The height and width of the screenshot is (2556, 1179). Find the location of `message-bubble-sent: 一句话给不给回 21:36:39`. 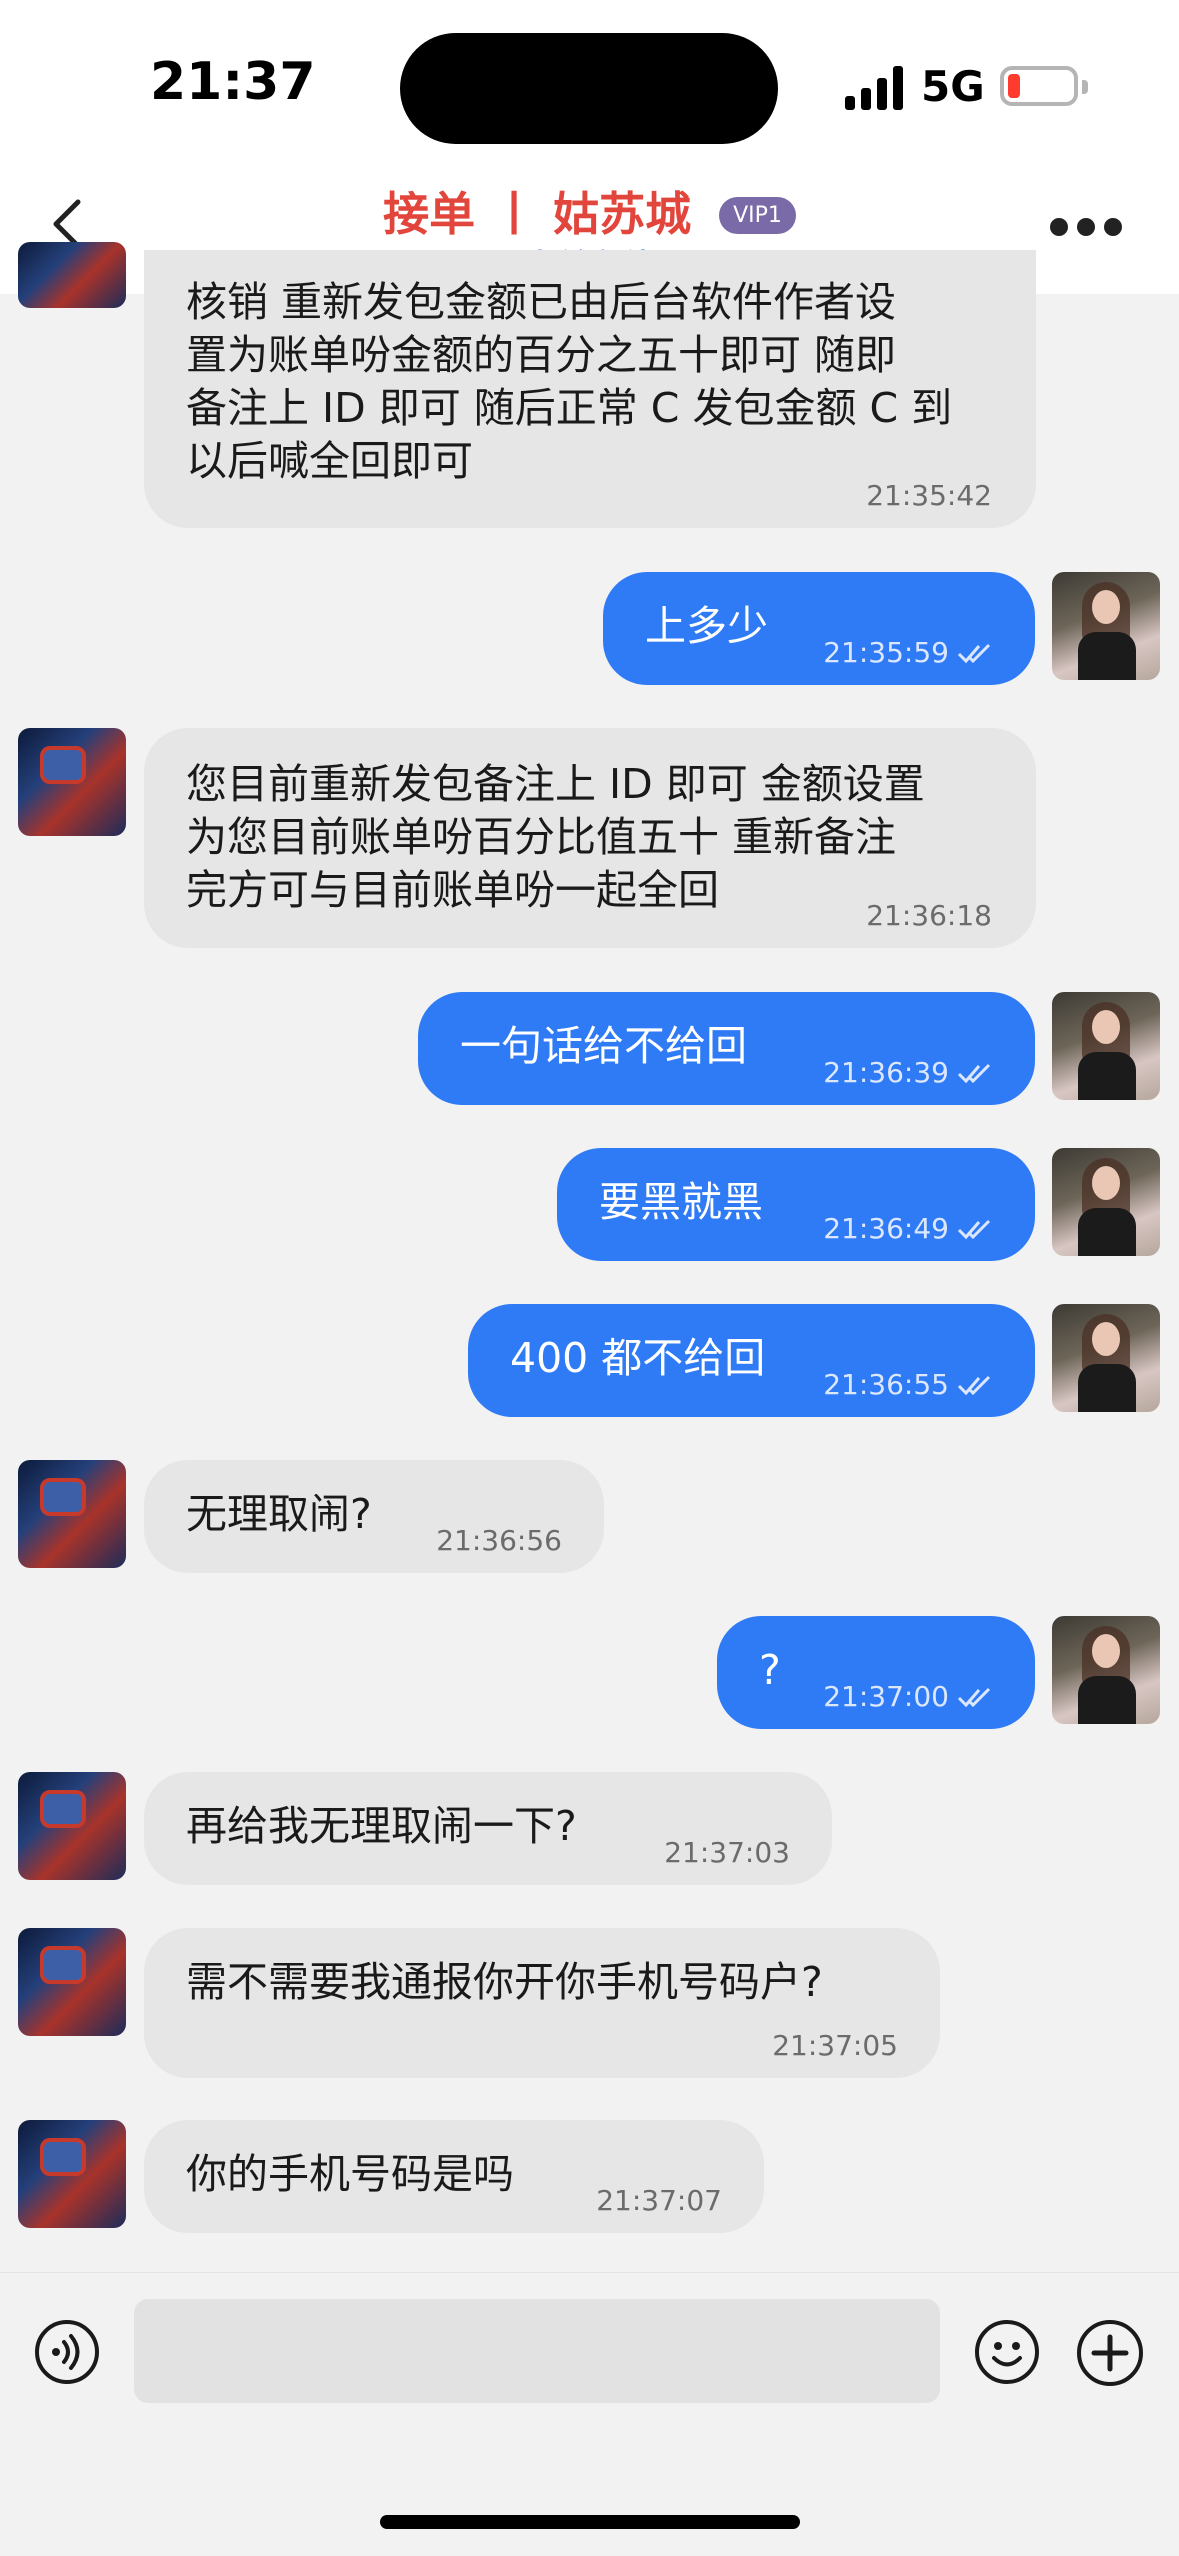

message-bubble-sent: 一句话给不给回 21:36:39 is located at coordinates (726, 1048).